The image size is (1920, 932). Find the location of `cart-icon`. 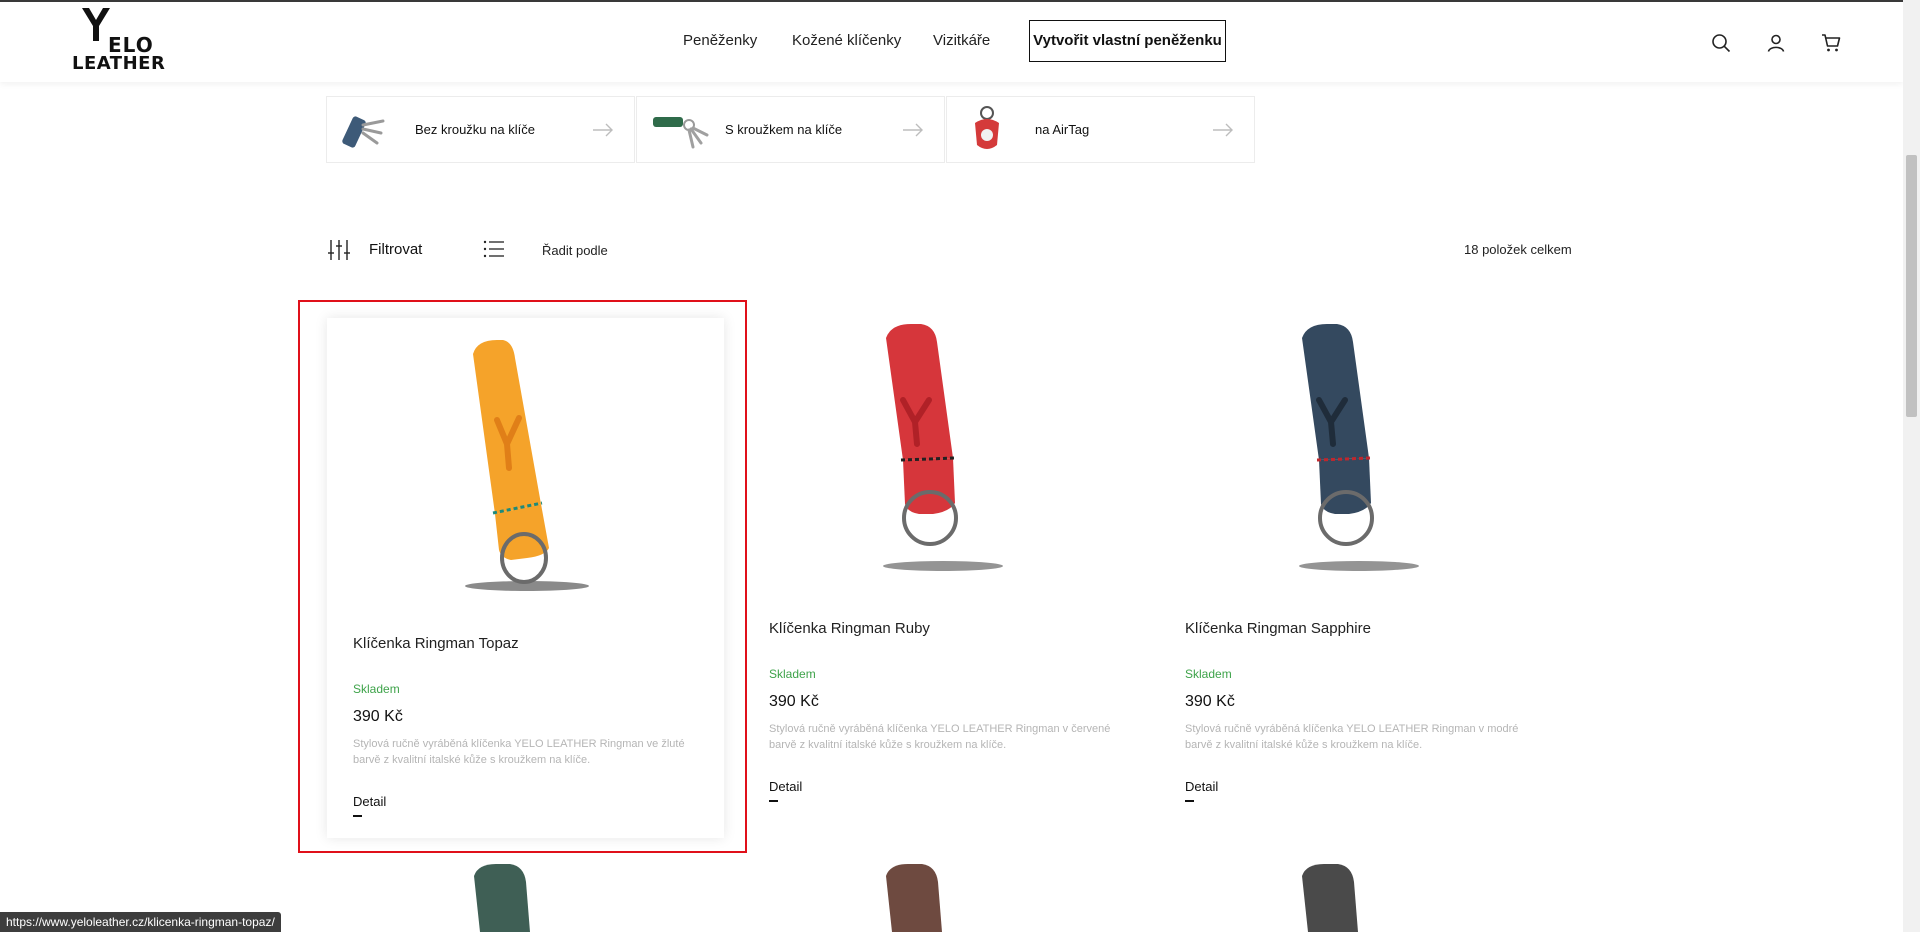

cart-icon is located at coordinates (1831, 43).